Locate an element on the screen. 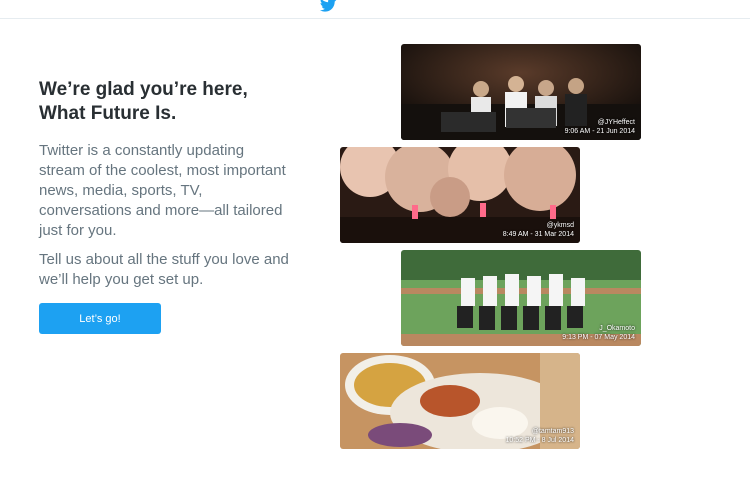 The width and height of the screenshot is (750, 479). photo-handle: @tamtam913 is located at coordinates (552, 431).